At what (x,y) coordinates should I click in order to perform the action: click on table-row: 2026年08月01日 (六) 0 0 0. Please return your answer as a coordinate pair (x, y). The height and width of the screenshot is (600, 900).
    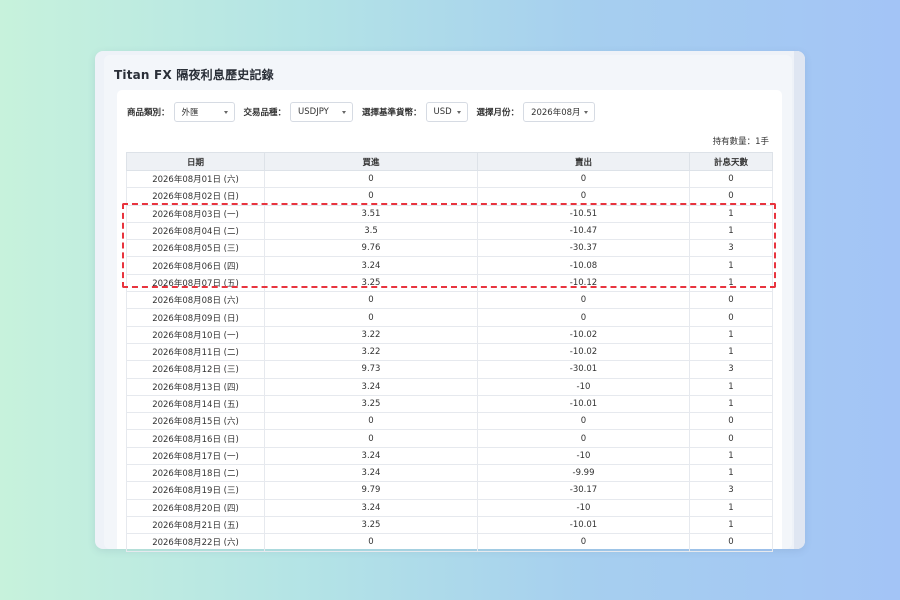
    Looking at the image, I should click on (449, 179).